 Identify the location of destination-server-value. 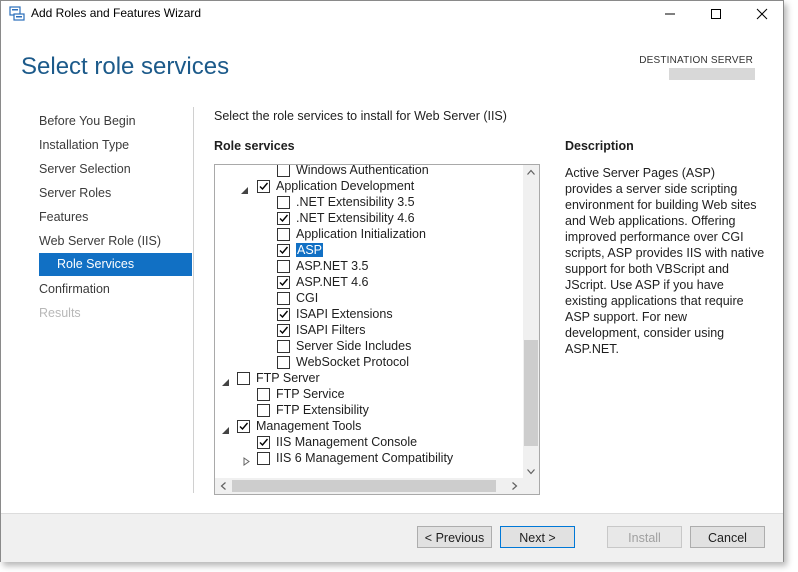
(712, 74).